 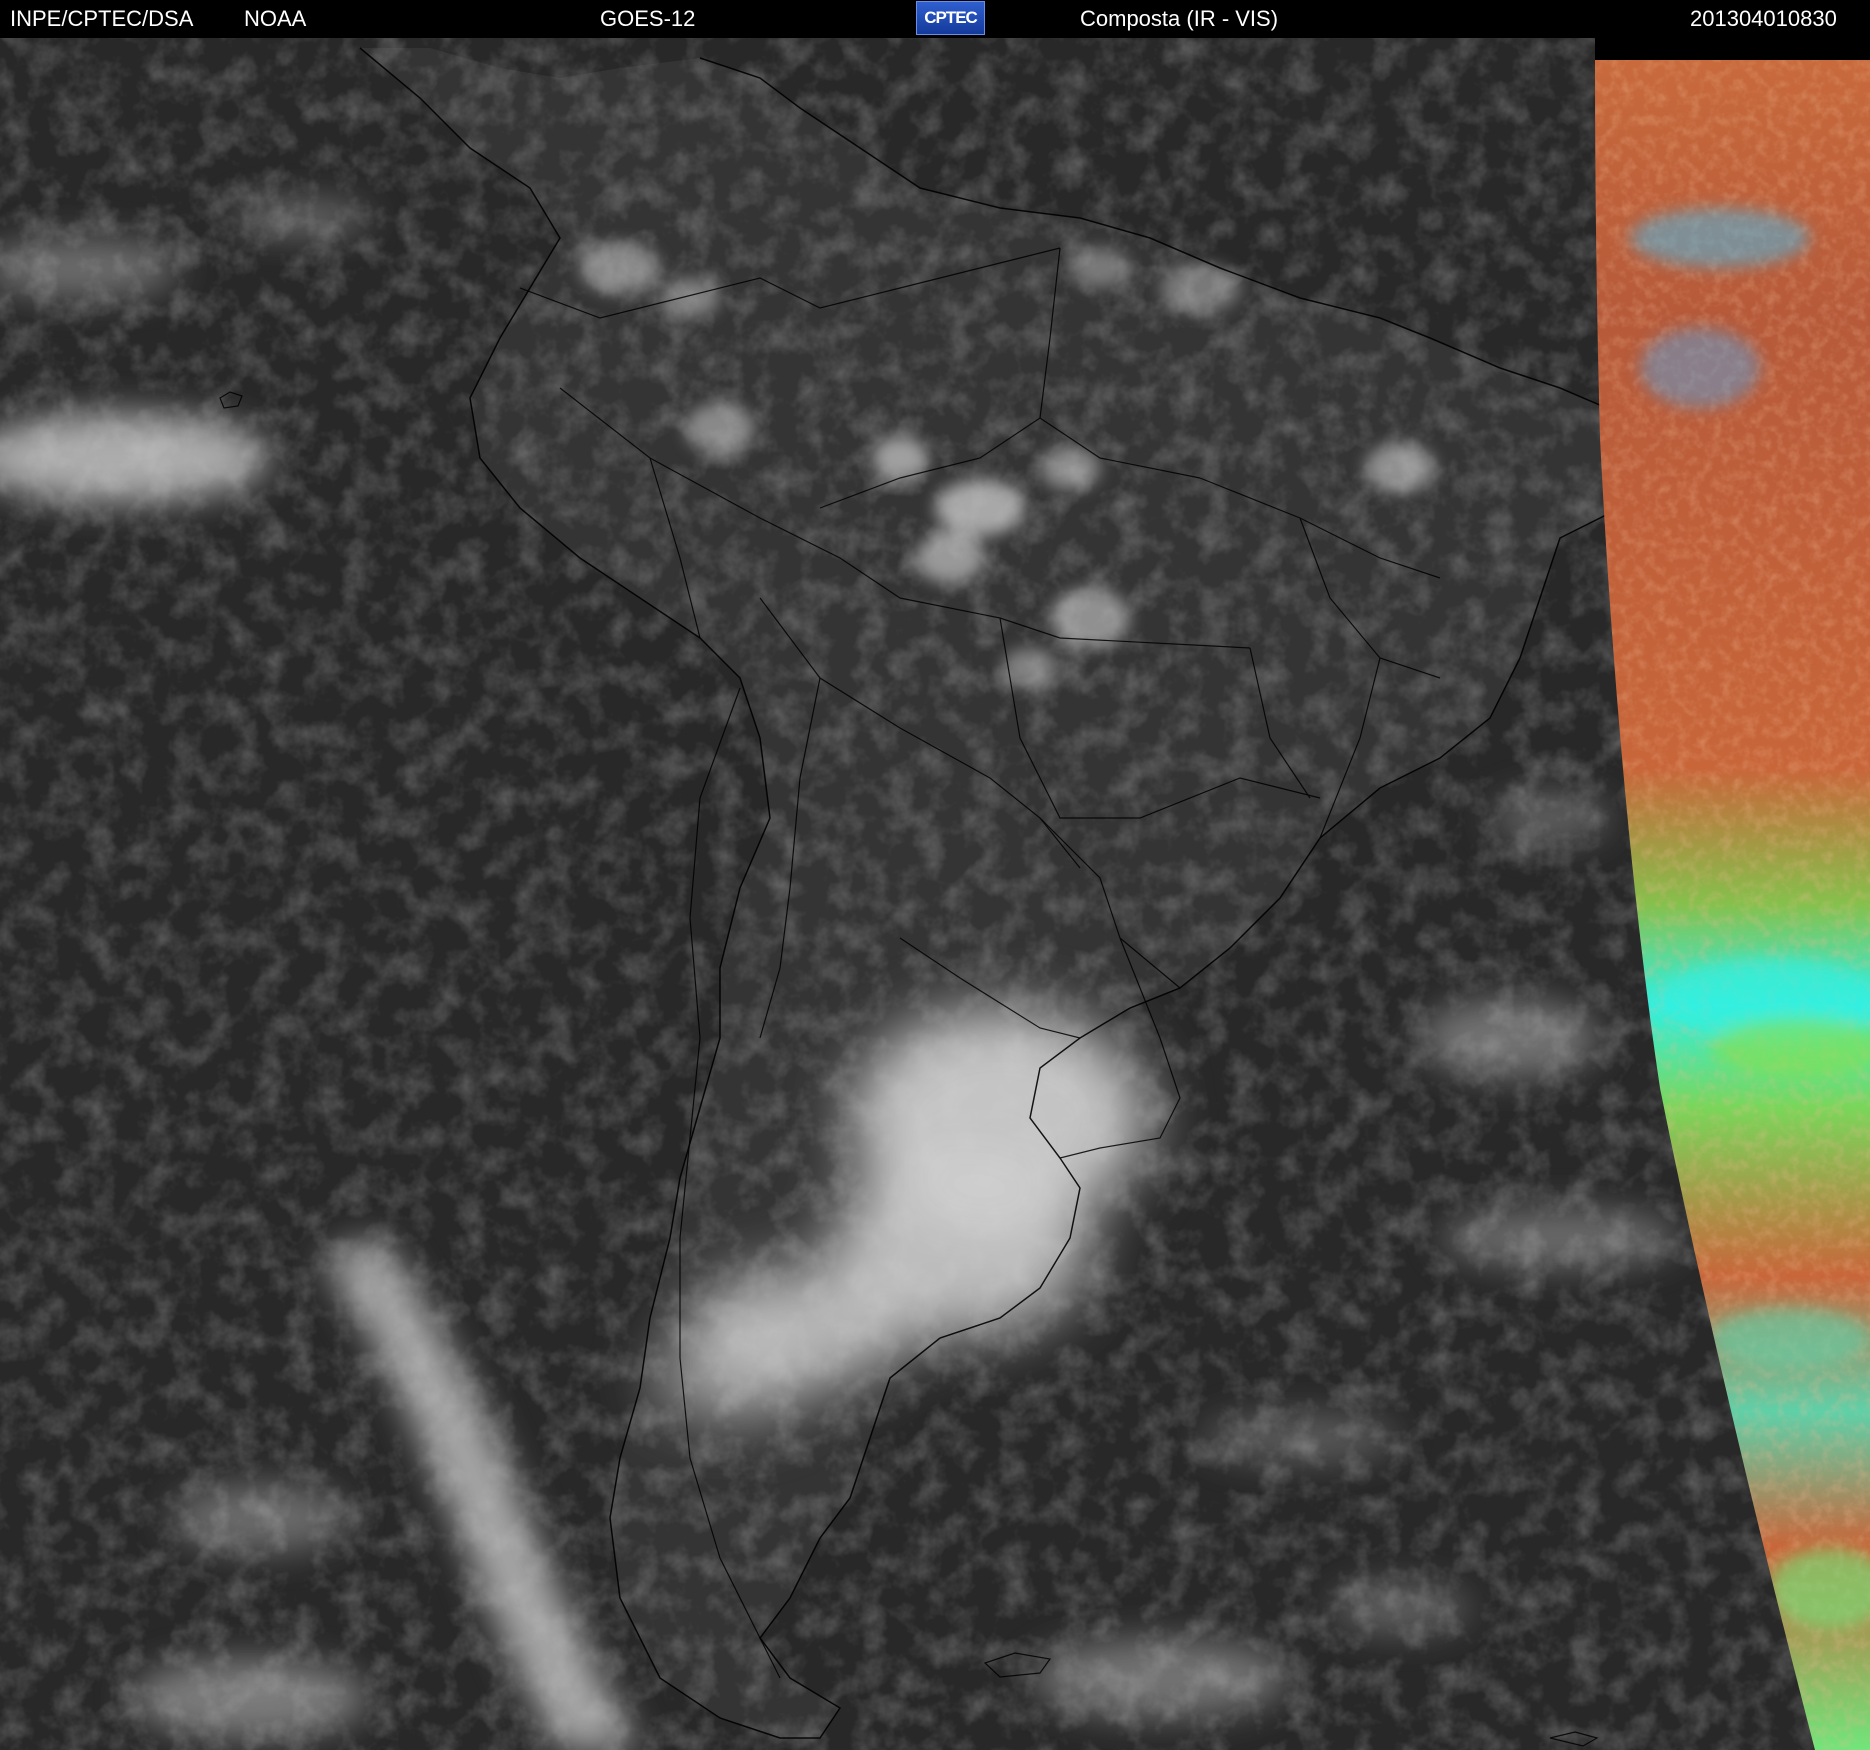 I want to click on agency-label: INPE/CPTEC/DSA, so click(x=102, y=18).